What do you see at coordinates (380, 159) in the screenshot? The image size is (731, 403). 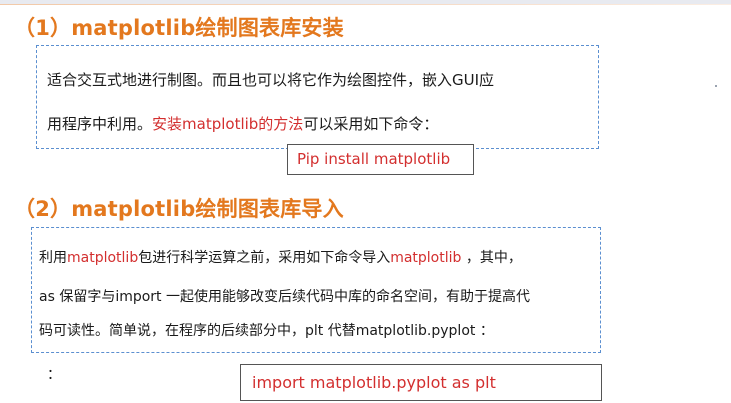 I see `install-command: Pip install matplotlib` at bounding box center [380, 159].